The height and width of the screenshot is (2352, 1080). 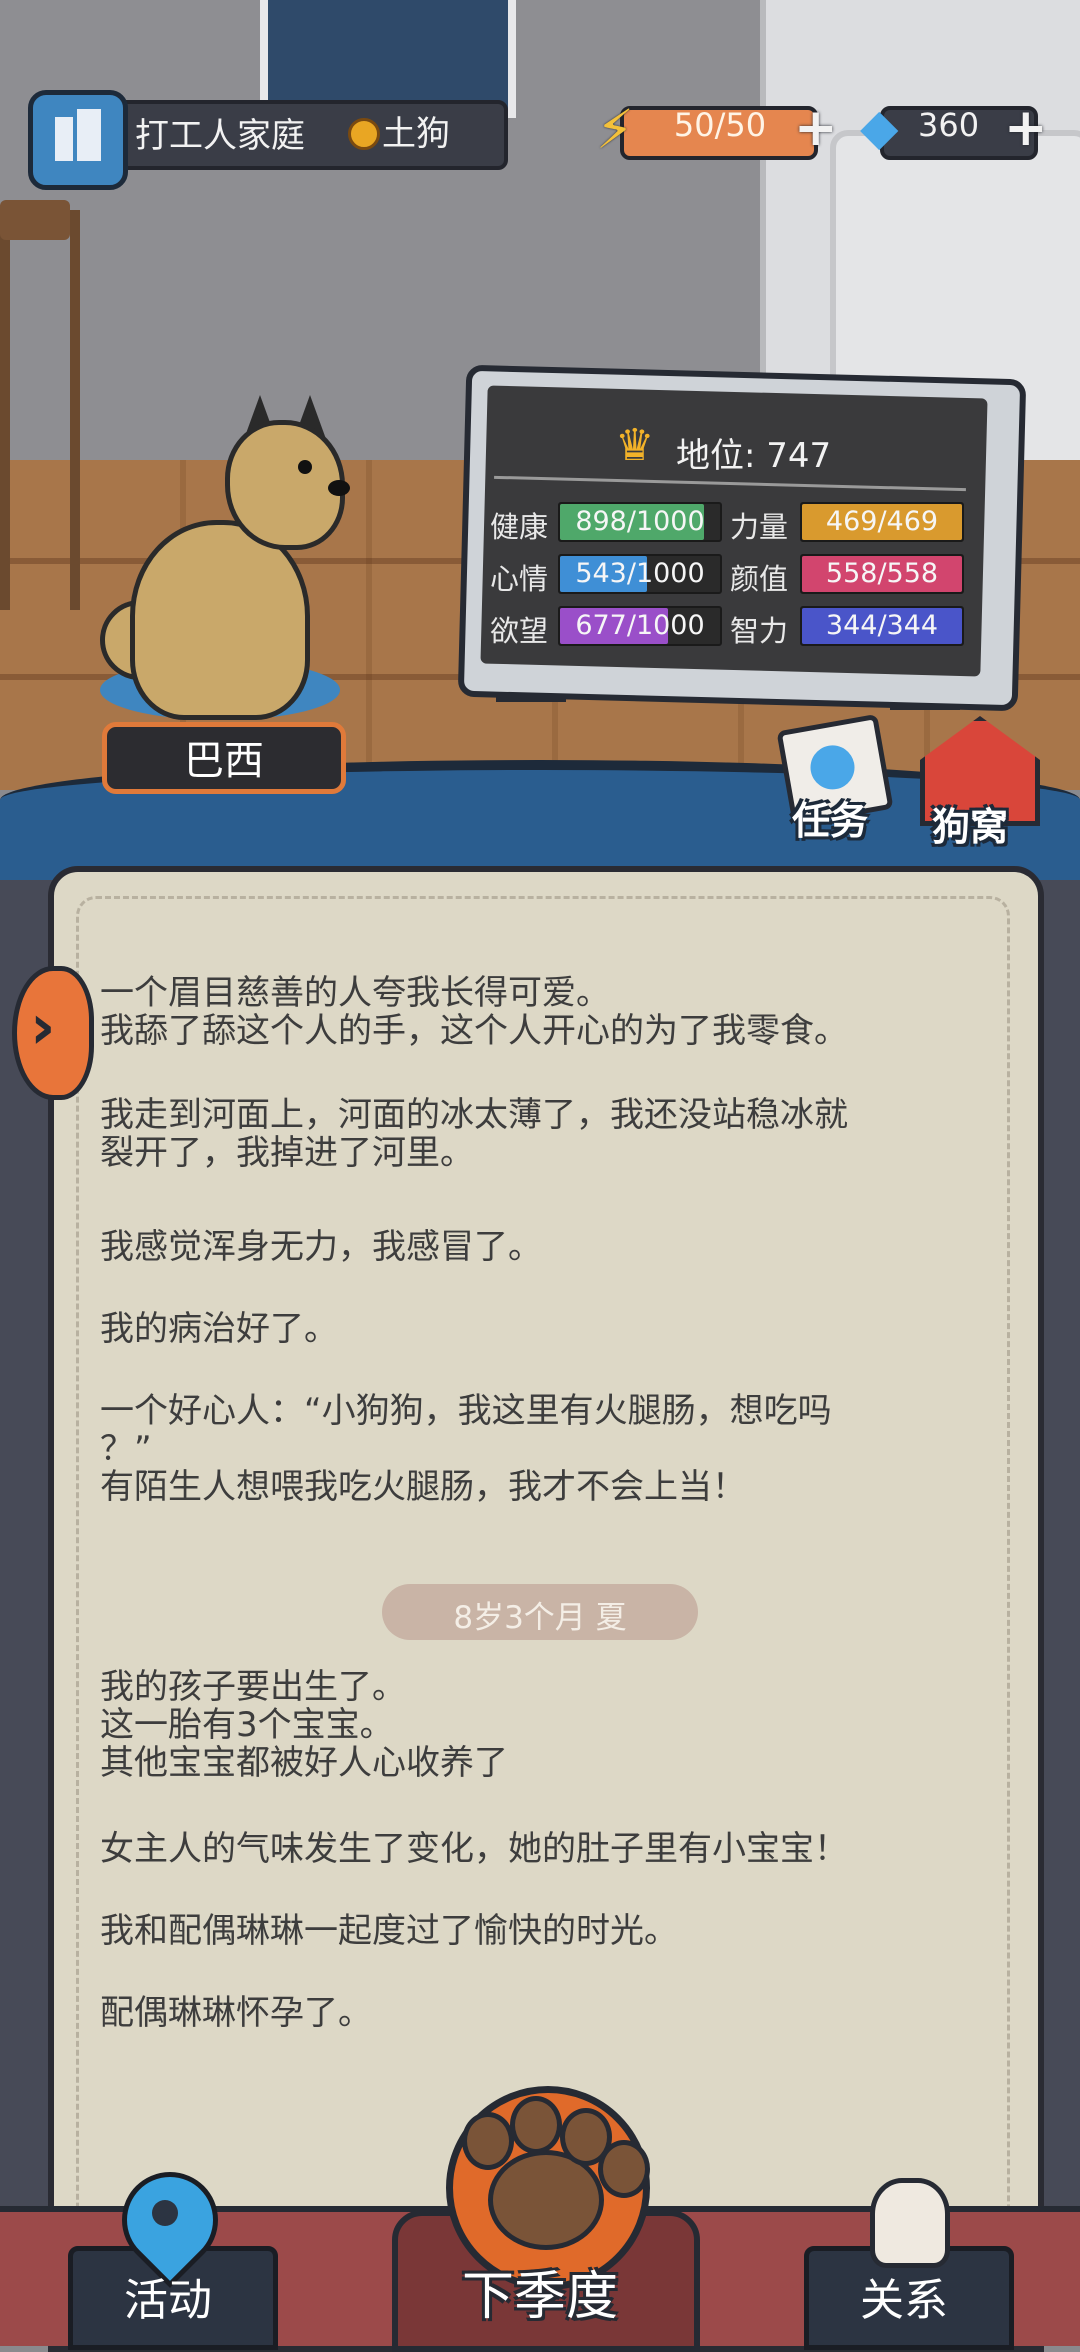 What do you see at coordinates (474, 1134) in the screenshot?
I see `log-entry: 我走到河面上，河面的冰太薄了，我还没站稳冰就 裂开了，我掉进了河里。` at bounding box center [474, 1134].